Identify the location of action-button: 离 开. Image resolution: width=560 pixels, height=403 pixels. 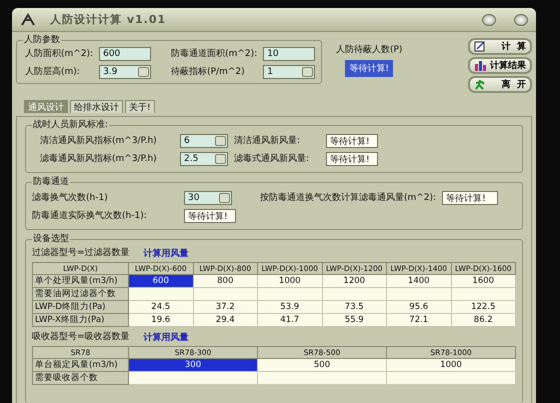
(500, 84).